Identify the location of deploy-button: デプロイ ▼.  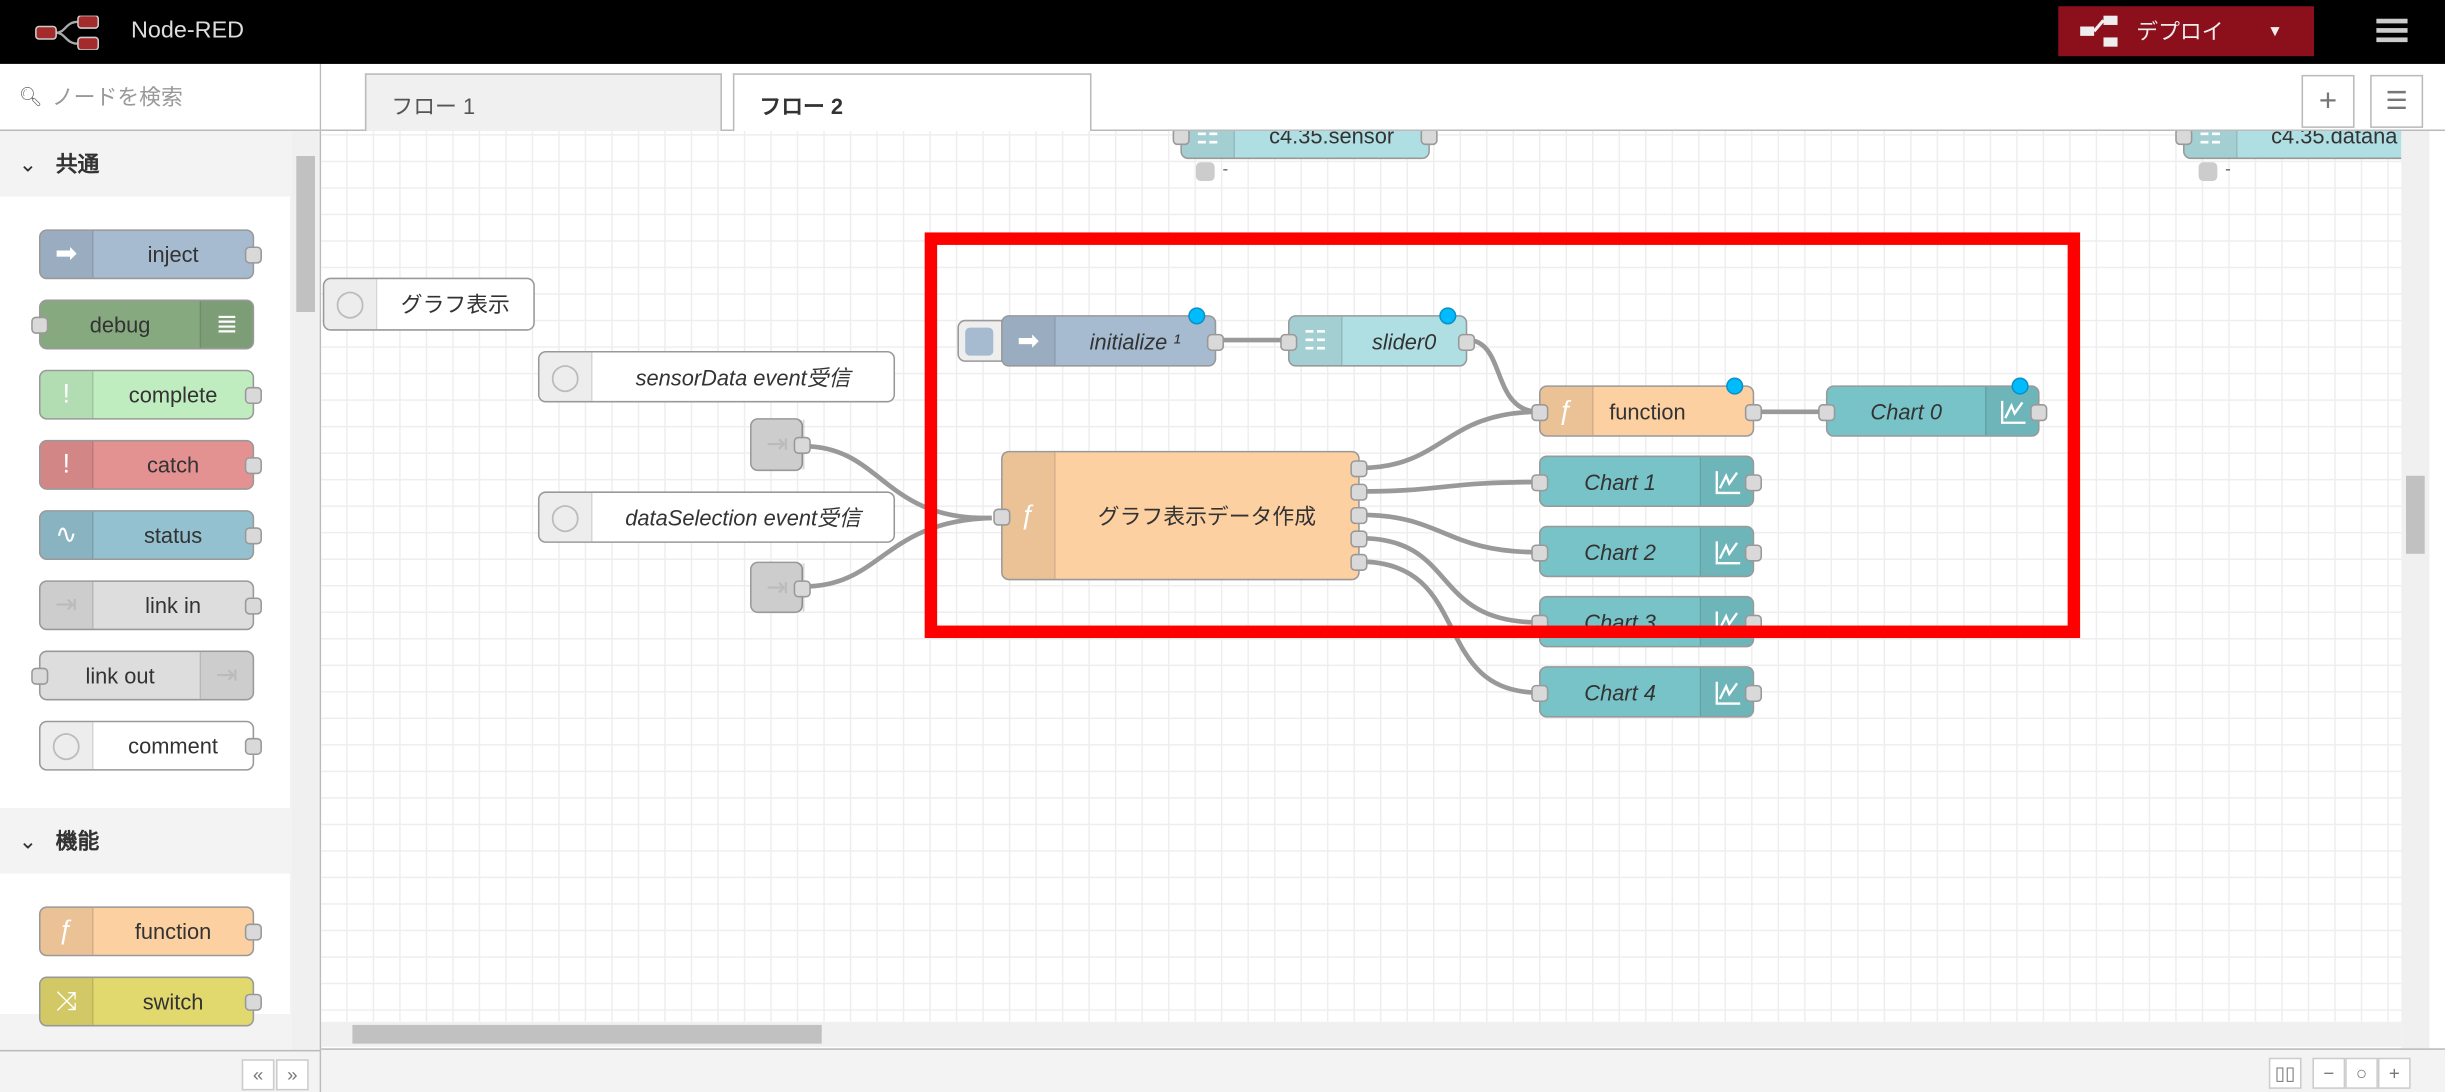
(2186, 31).